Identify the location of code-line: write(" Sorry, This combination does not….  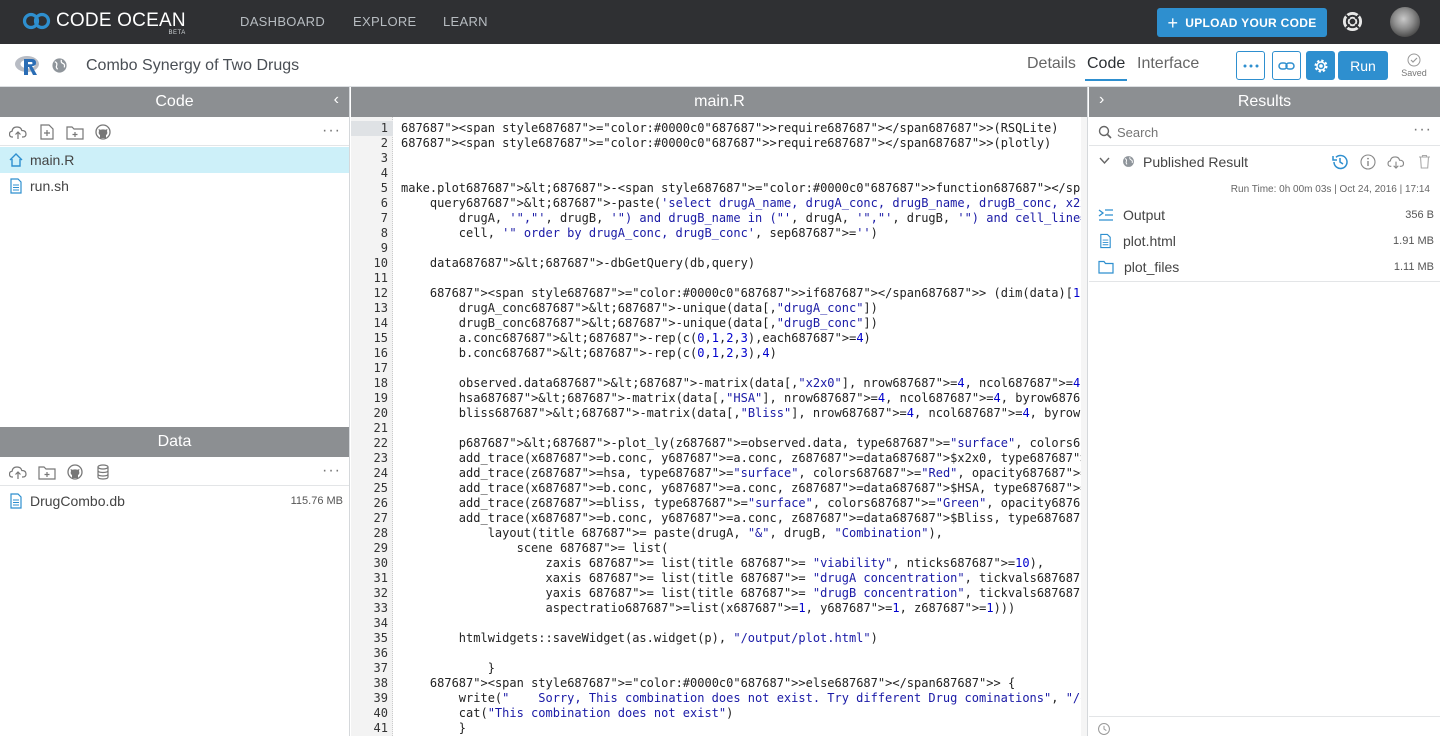
(744, 698).